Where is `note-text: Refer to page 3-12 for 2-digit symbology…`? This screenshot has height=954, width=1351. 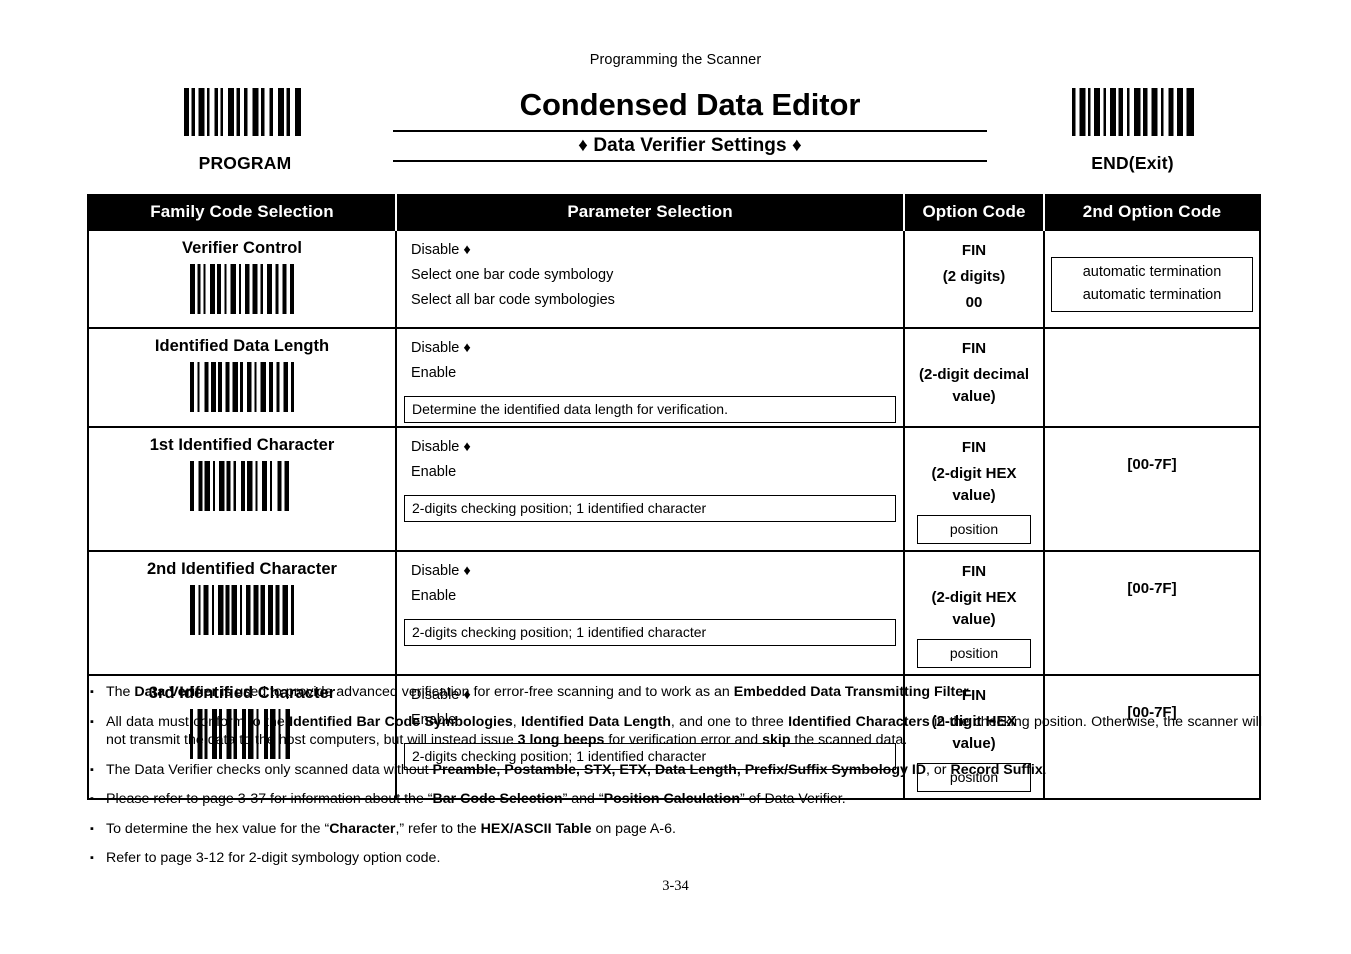
note-text: Refer to page 3-12 for 2-digit symbology… is located at coordinates (273, 858).